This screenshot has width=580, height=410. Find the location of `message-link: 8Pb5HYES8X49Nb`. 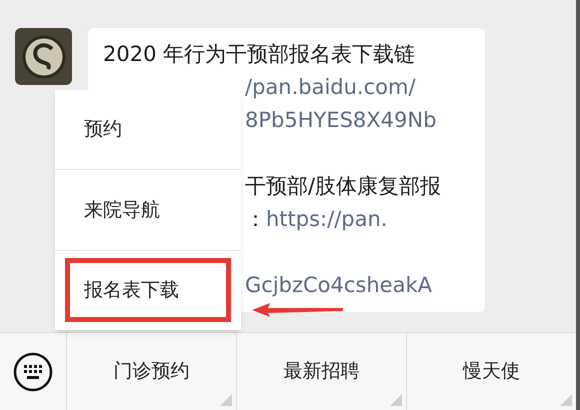

message-link: 8Pb5HYES8X49Nb is located at coordinates (340, 120).